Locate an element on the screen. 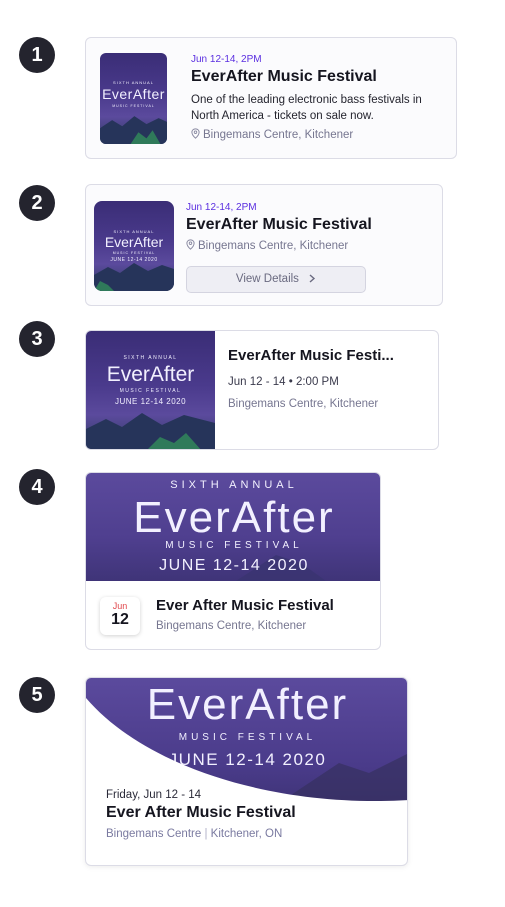 This screenshot has height=907, width=505. event-datetime: Jun 12 - 14 • 2:00 PM is located at coordinates (283, 382).